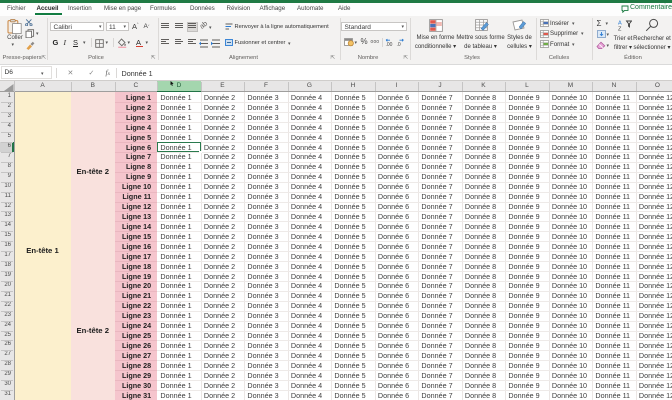 The width and height of the screenshot is (672, 400). Describe the element at coordinates (389, 44) in the screenshot. I see `svg-text: .00` at that location.